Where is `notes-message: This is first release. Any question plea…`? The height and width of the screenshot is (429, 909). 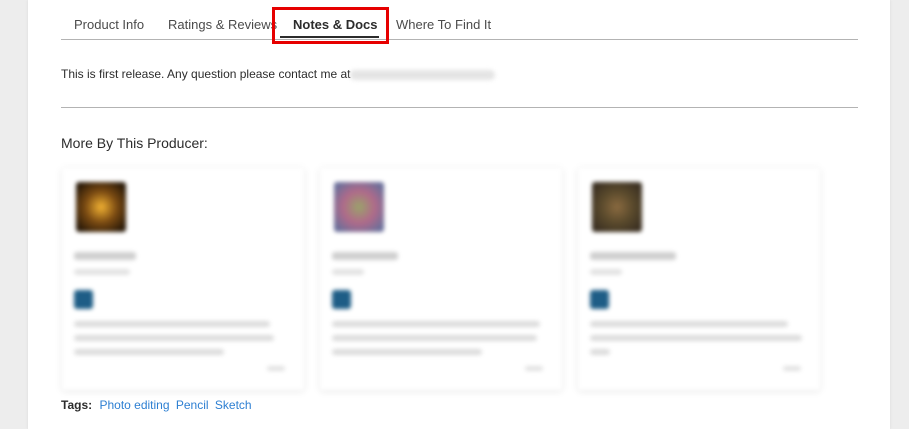
notes-message: This is first release. Any question plea… is located at coordinates (206, 74).